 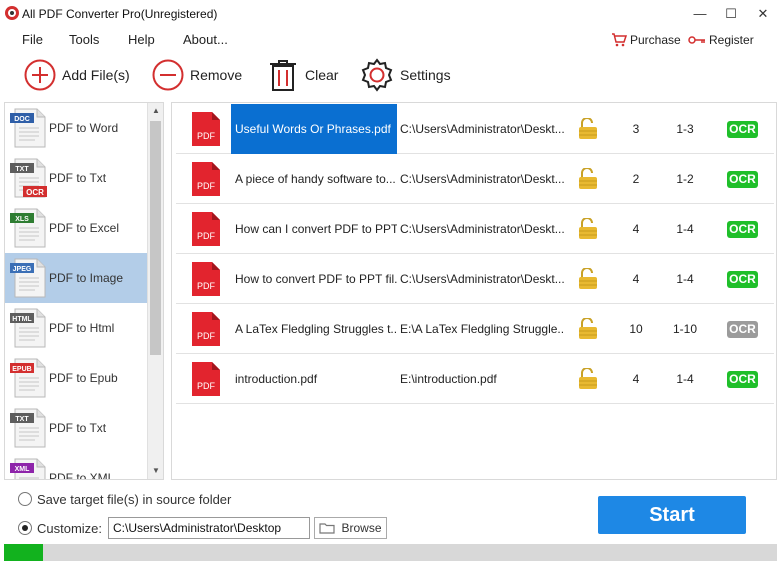 I want to click on file-type-icon: TXT OCR, so click(x=28, y=178).